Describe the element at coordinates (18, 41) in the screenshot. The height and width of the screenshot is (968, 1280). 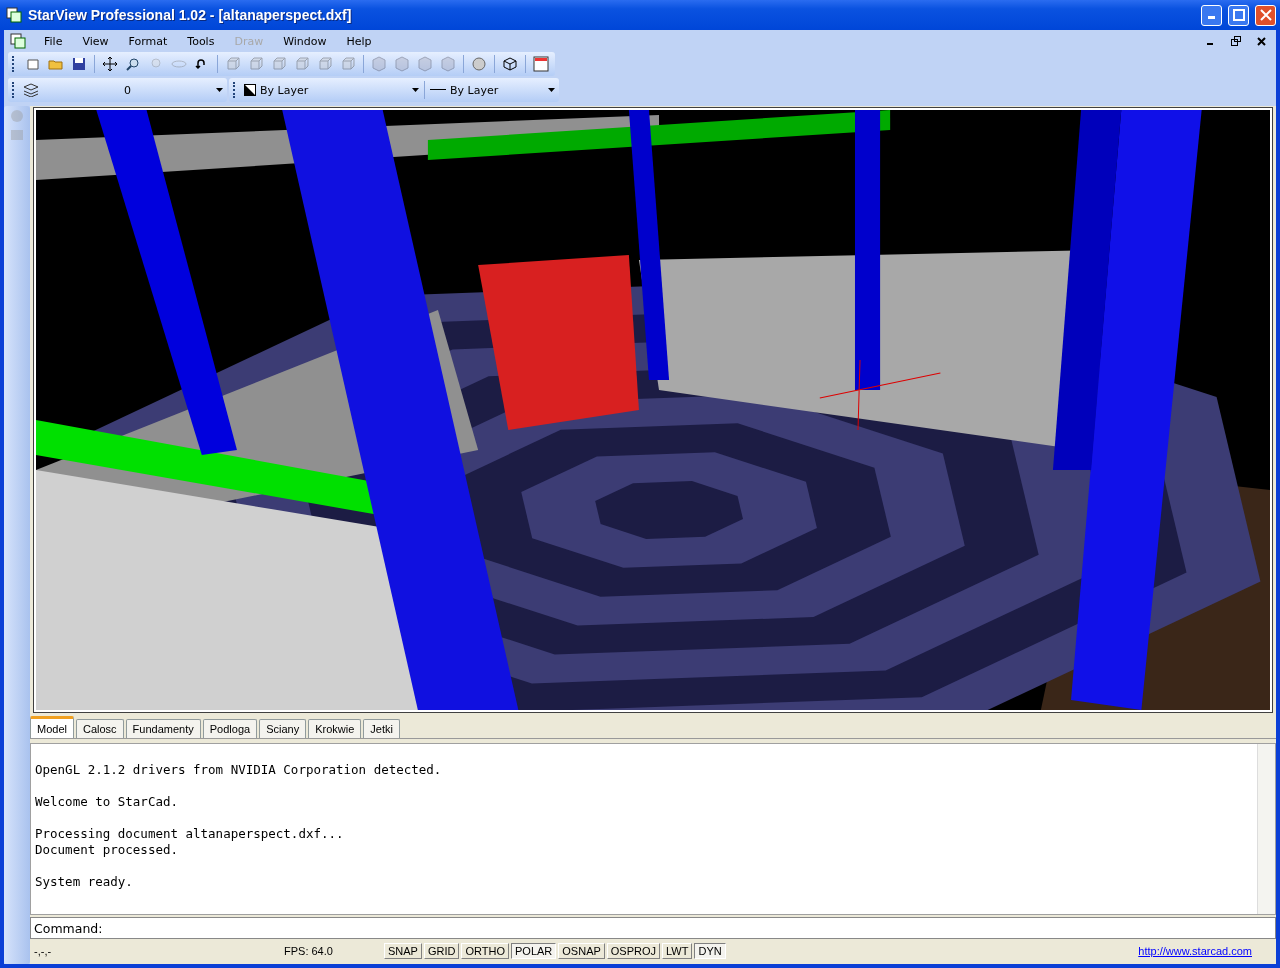
I see `document-icon` at that location.